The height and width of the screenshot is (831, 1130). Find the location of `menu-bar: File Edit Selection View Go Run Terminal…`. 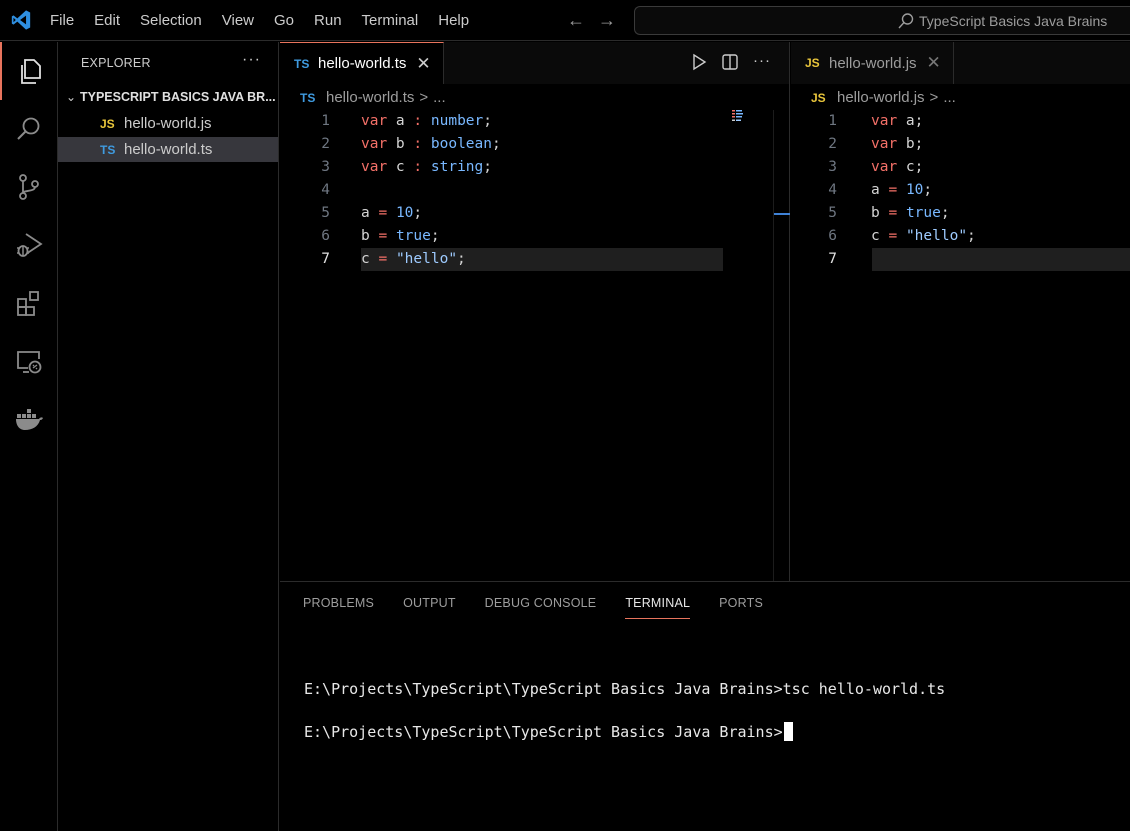

menu-bar: File Edit Selection View Go Run Terminal… is located at coordinates (259, 20).